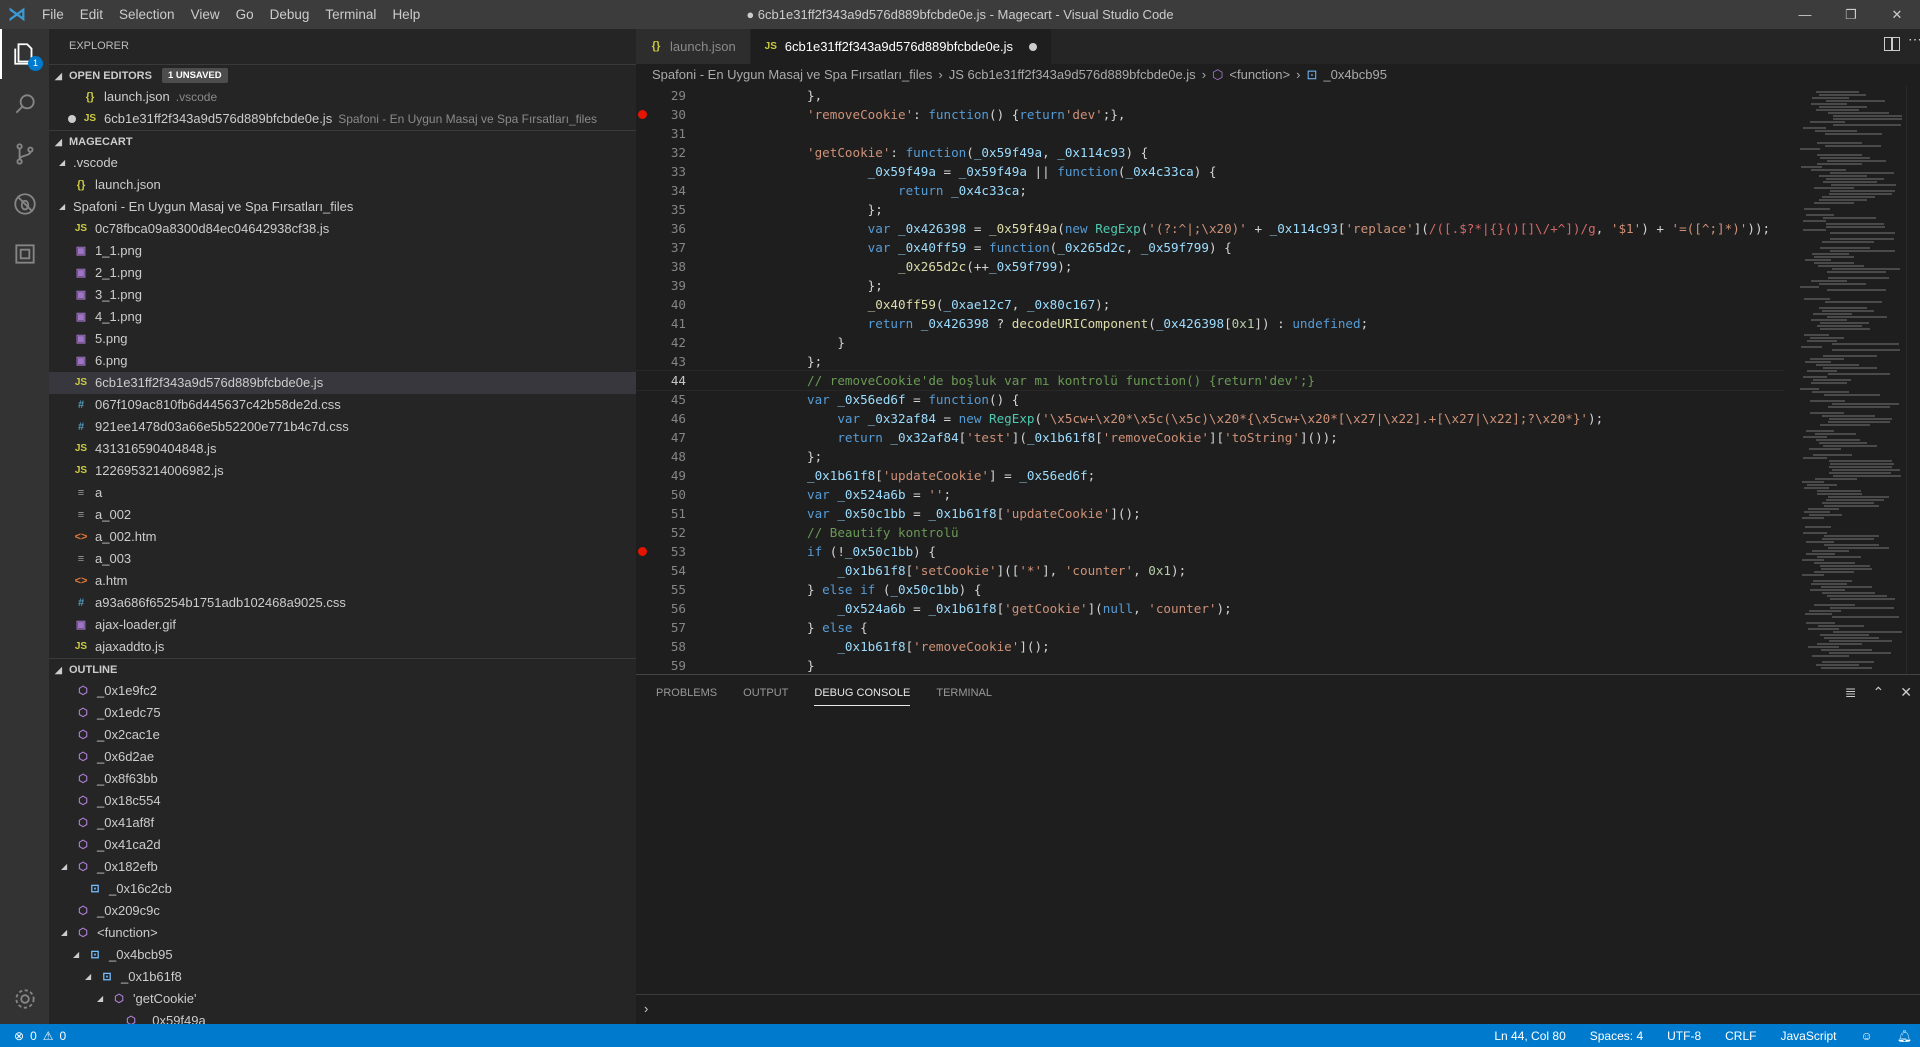  Describe the element at coordinates (342, 427) in the screenshot. I see `file-tree-item: #921ee1478d03a66e5b52200e771b4c7d.css` at that location.